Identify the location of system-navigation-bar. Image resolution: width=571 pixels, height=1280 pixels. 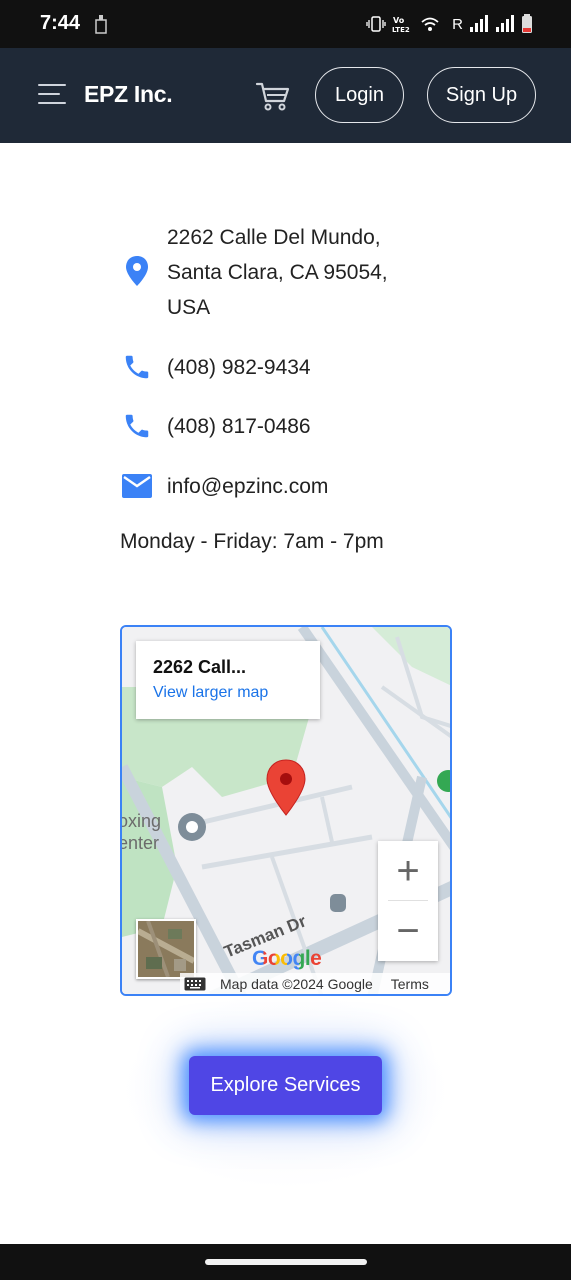
(285, 1262).